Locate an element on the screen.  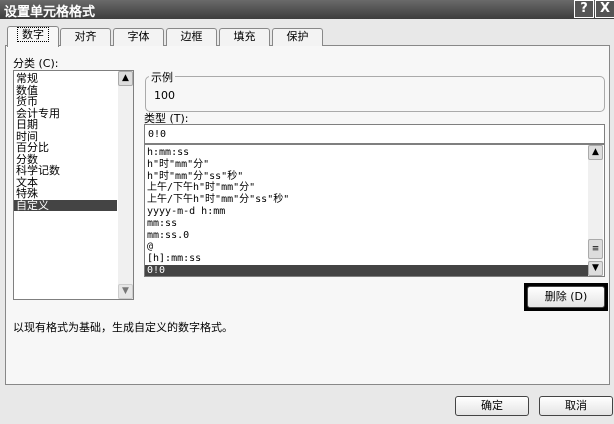
sample-group is located at coordinates (375, 94).